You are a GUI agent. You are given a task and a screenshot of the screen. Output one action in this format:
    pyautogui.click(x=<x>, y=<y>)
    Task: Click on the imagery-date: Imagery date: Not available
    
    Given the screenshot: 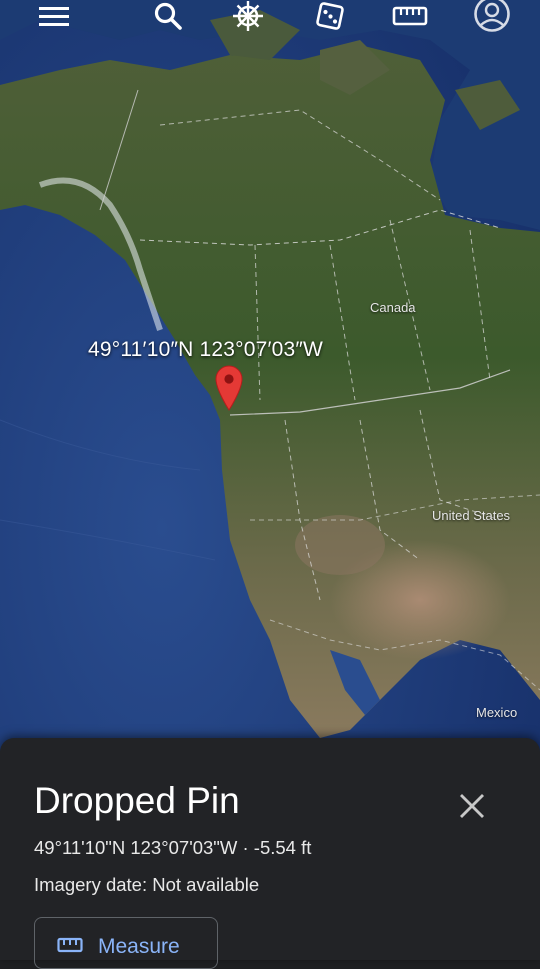 What is the action you would take?
    pyautogui.click(x=147, y=884)
    